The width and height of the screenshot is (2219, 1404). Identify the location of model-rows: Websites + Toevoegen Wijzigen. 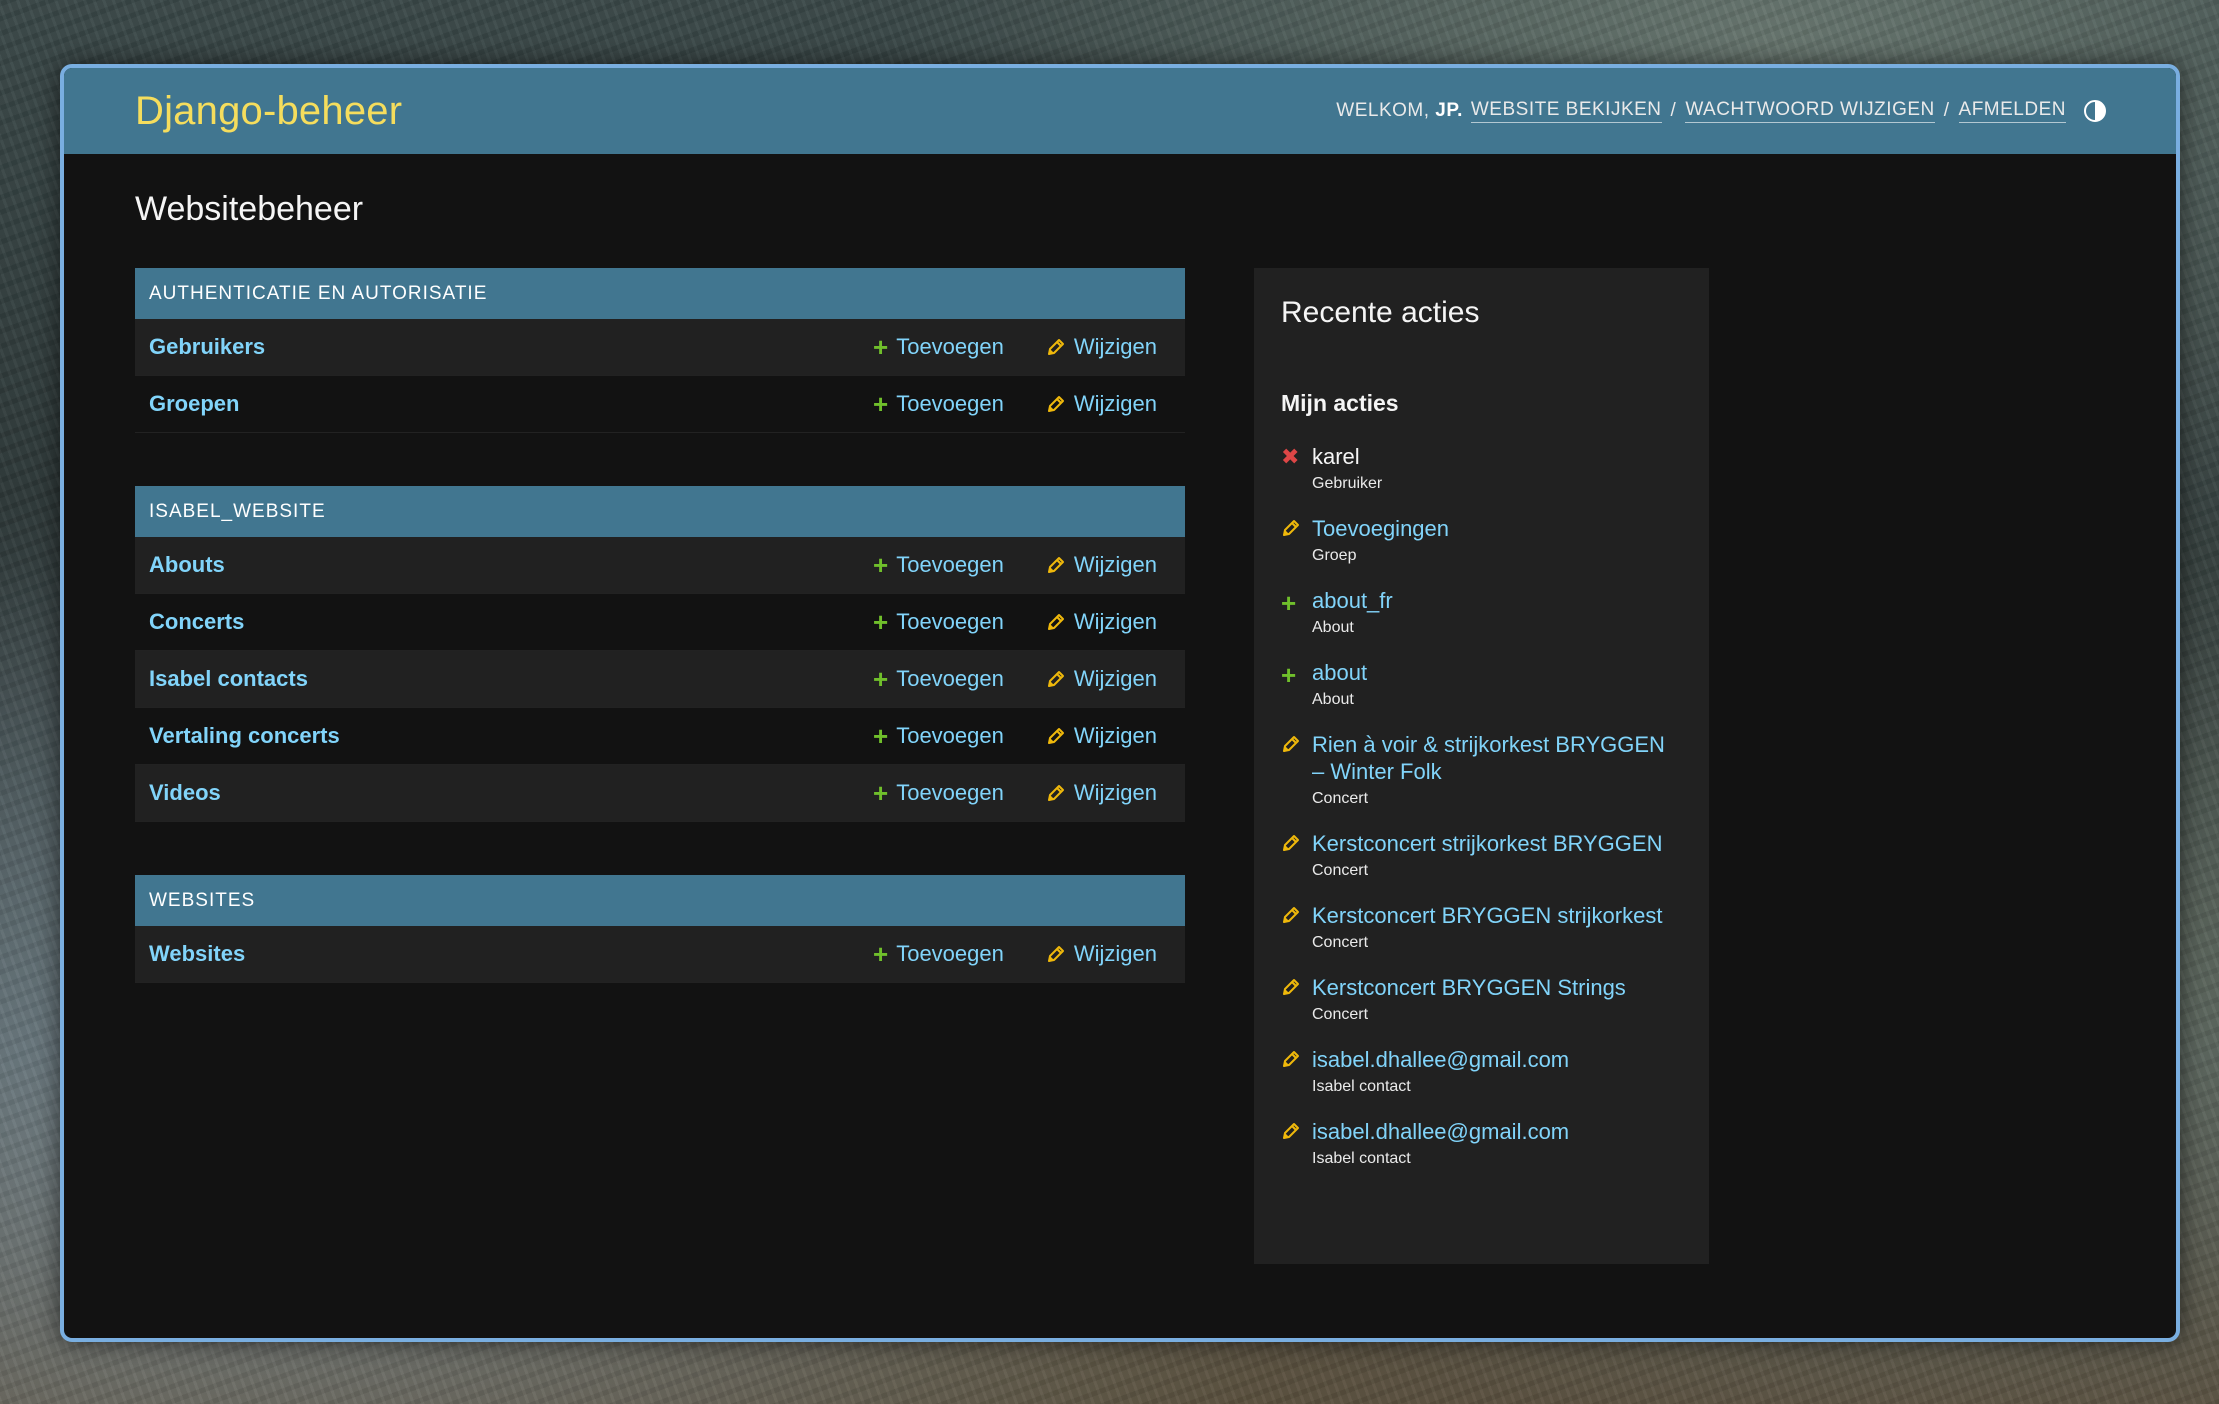
(660, 954).